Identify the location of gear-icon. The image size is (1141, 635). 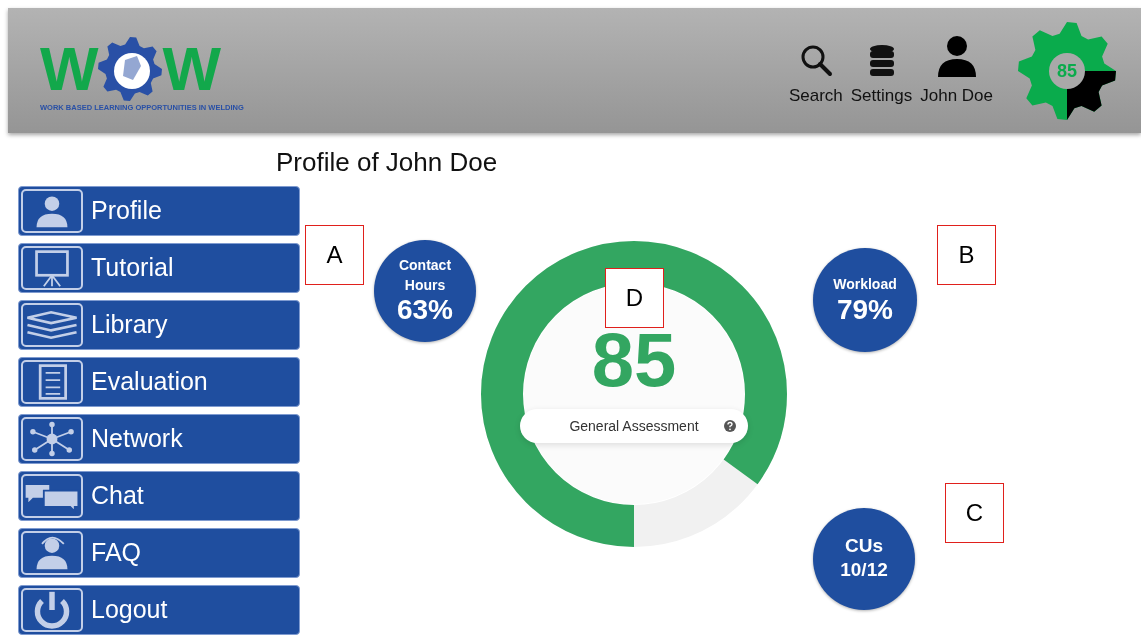
(1067, 70).